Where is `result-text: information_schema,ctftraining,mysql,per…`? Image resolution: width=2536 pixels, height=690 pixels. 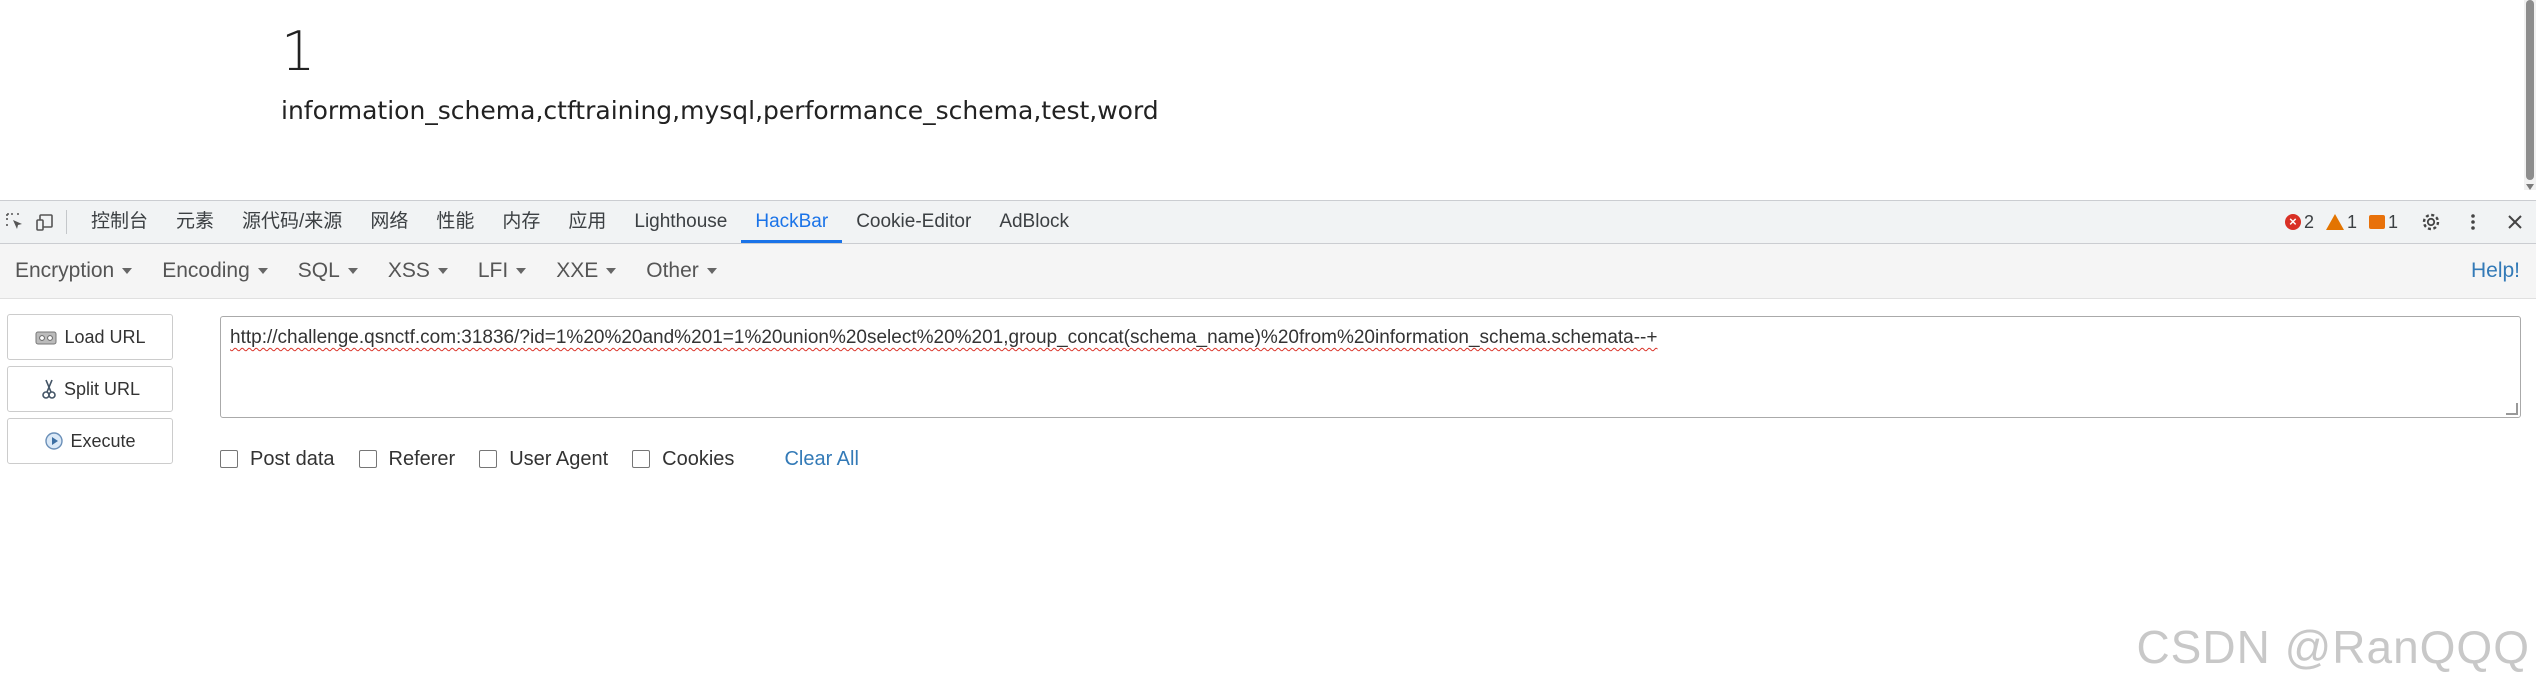 result-text: information_schema,ctftraining,mysql,per… is located at coordinates (720, 110).